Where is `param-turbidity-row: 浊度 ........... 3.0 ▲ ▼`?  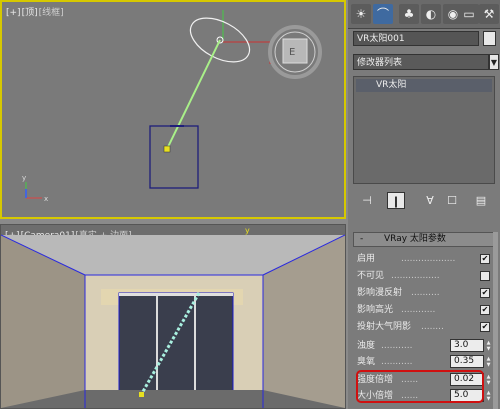 param-turbidity-row: 浊度 ........... 3.0 ▲ ▼ is located at coordinates (424, 345).